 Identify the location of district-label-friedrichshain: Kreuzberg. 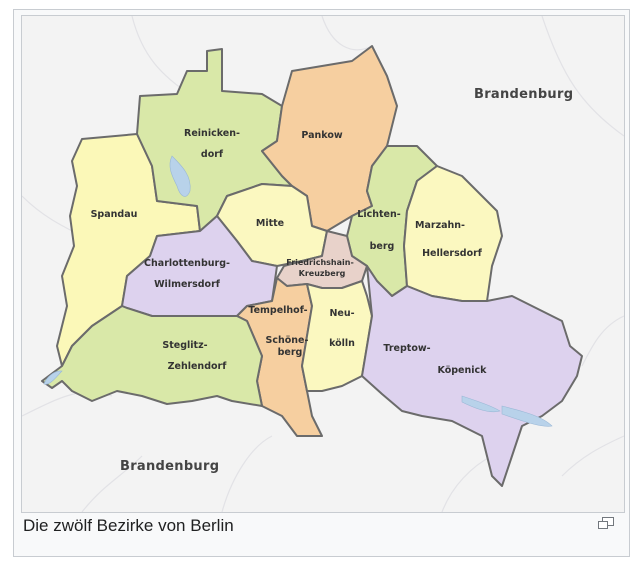
(322, 273).